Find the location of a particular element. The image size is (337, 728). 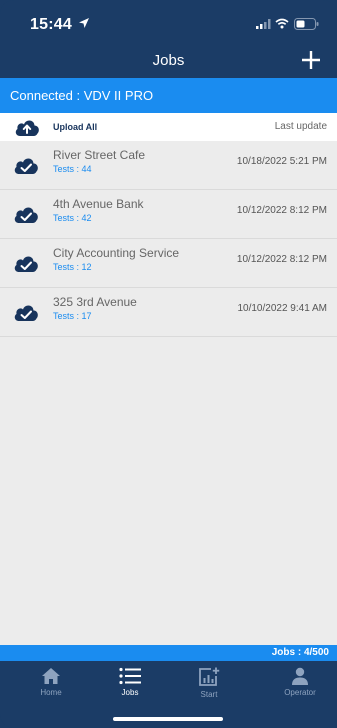

job-tests-count: Tests : 17 is located at coordinates (72, 316).